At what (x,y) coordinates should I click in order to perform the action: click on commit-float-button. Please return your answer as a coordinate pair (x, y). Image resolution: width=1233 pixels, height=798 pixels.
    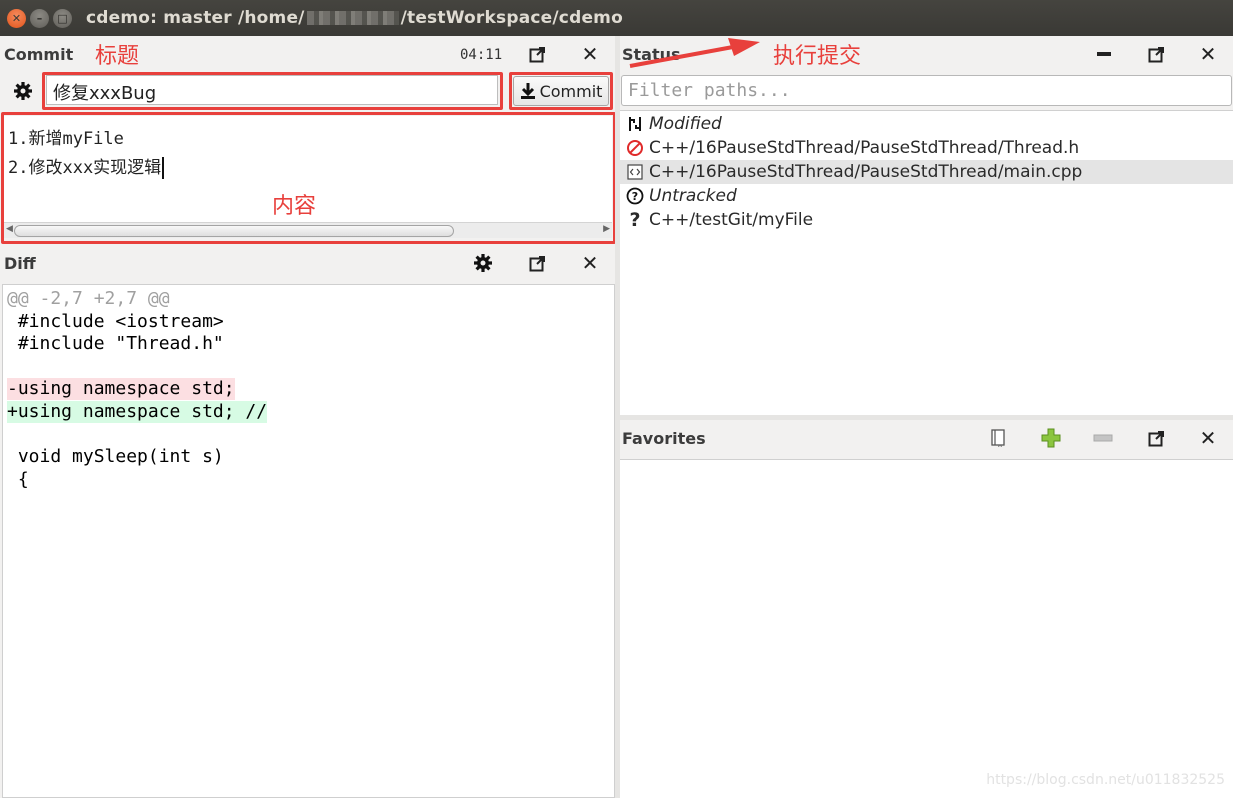
    Looking at the image, I should click on (537, 54).